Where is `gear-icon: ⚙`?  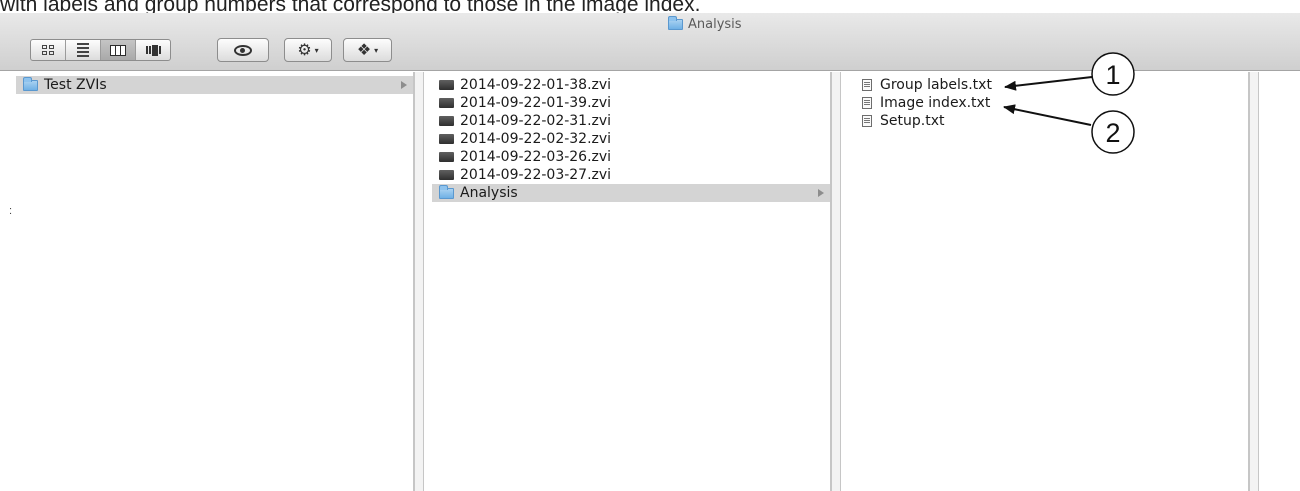
gear-icon: ⚙ is located at coordinates (304, 49).